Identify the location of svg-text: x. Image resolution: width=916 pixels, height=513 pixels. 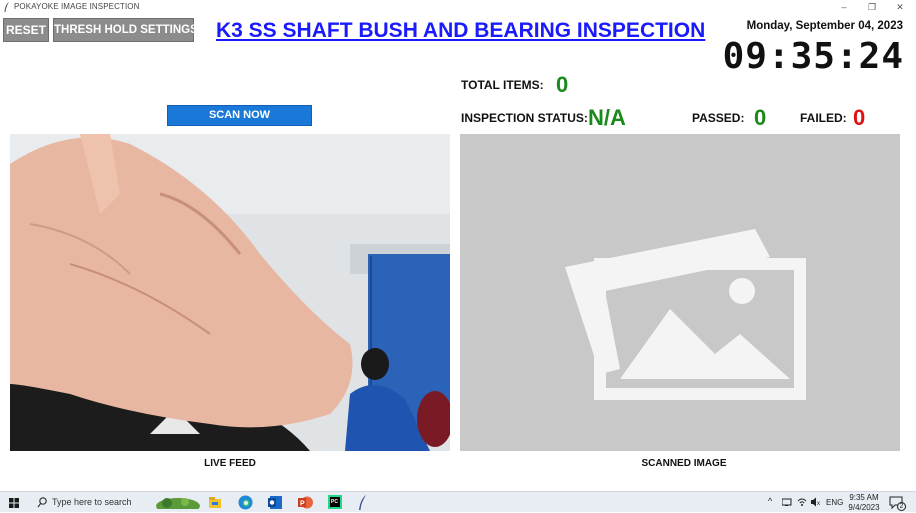
(818, 504).